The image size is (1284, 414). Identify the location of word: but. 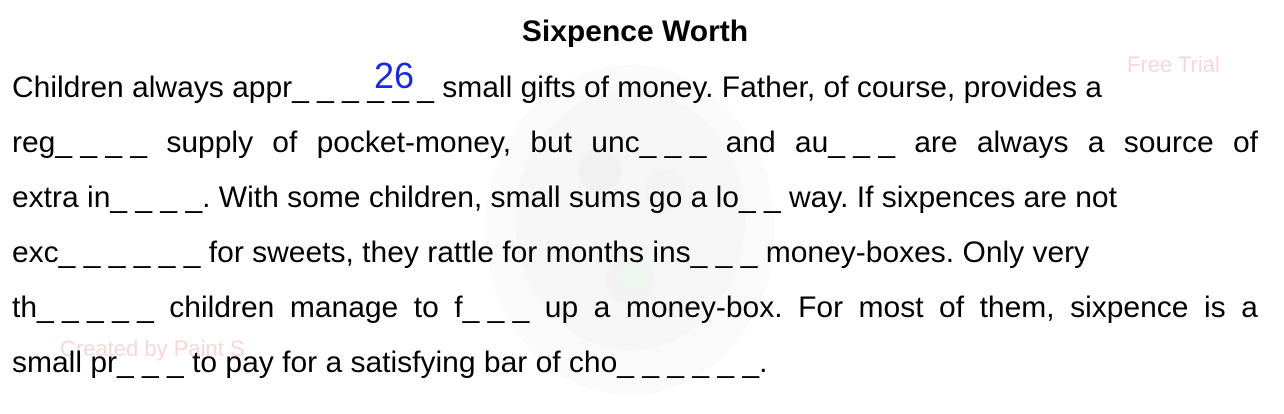
(551, 142).